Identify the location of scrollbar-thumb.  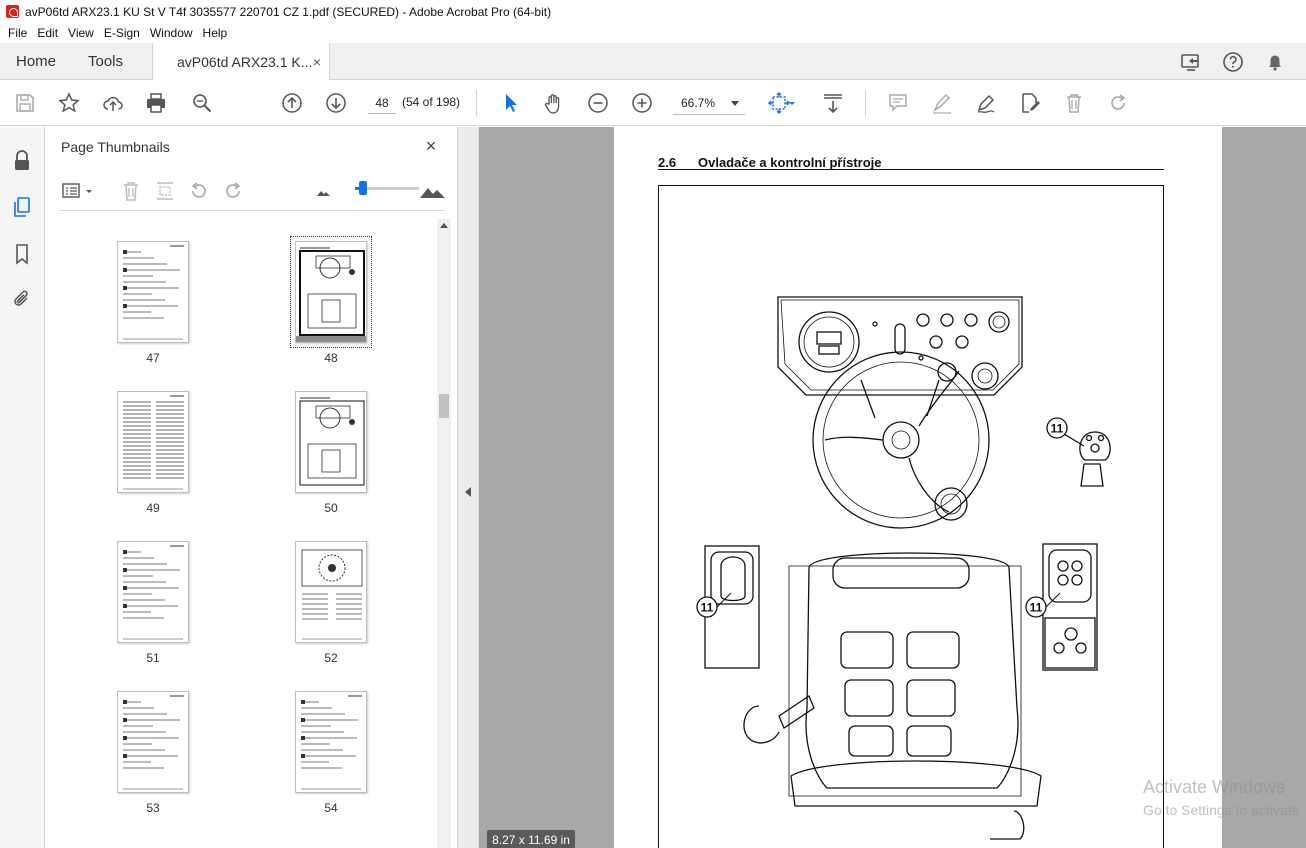
(444, 406).